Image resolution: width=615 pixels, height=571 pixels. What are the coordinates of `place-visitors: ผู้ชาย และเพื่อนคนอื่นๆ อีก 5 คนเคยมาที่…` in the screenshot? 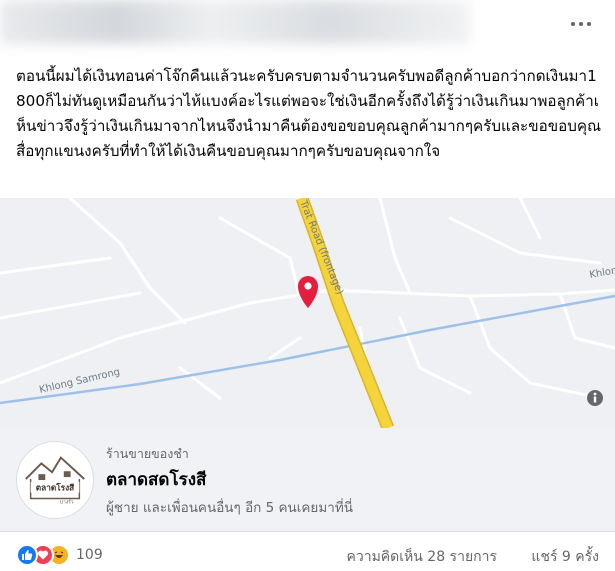 It's located at (229, 508).